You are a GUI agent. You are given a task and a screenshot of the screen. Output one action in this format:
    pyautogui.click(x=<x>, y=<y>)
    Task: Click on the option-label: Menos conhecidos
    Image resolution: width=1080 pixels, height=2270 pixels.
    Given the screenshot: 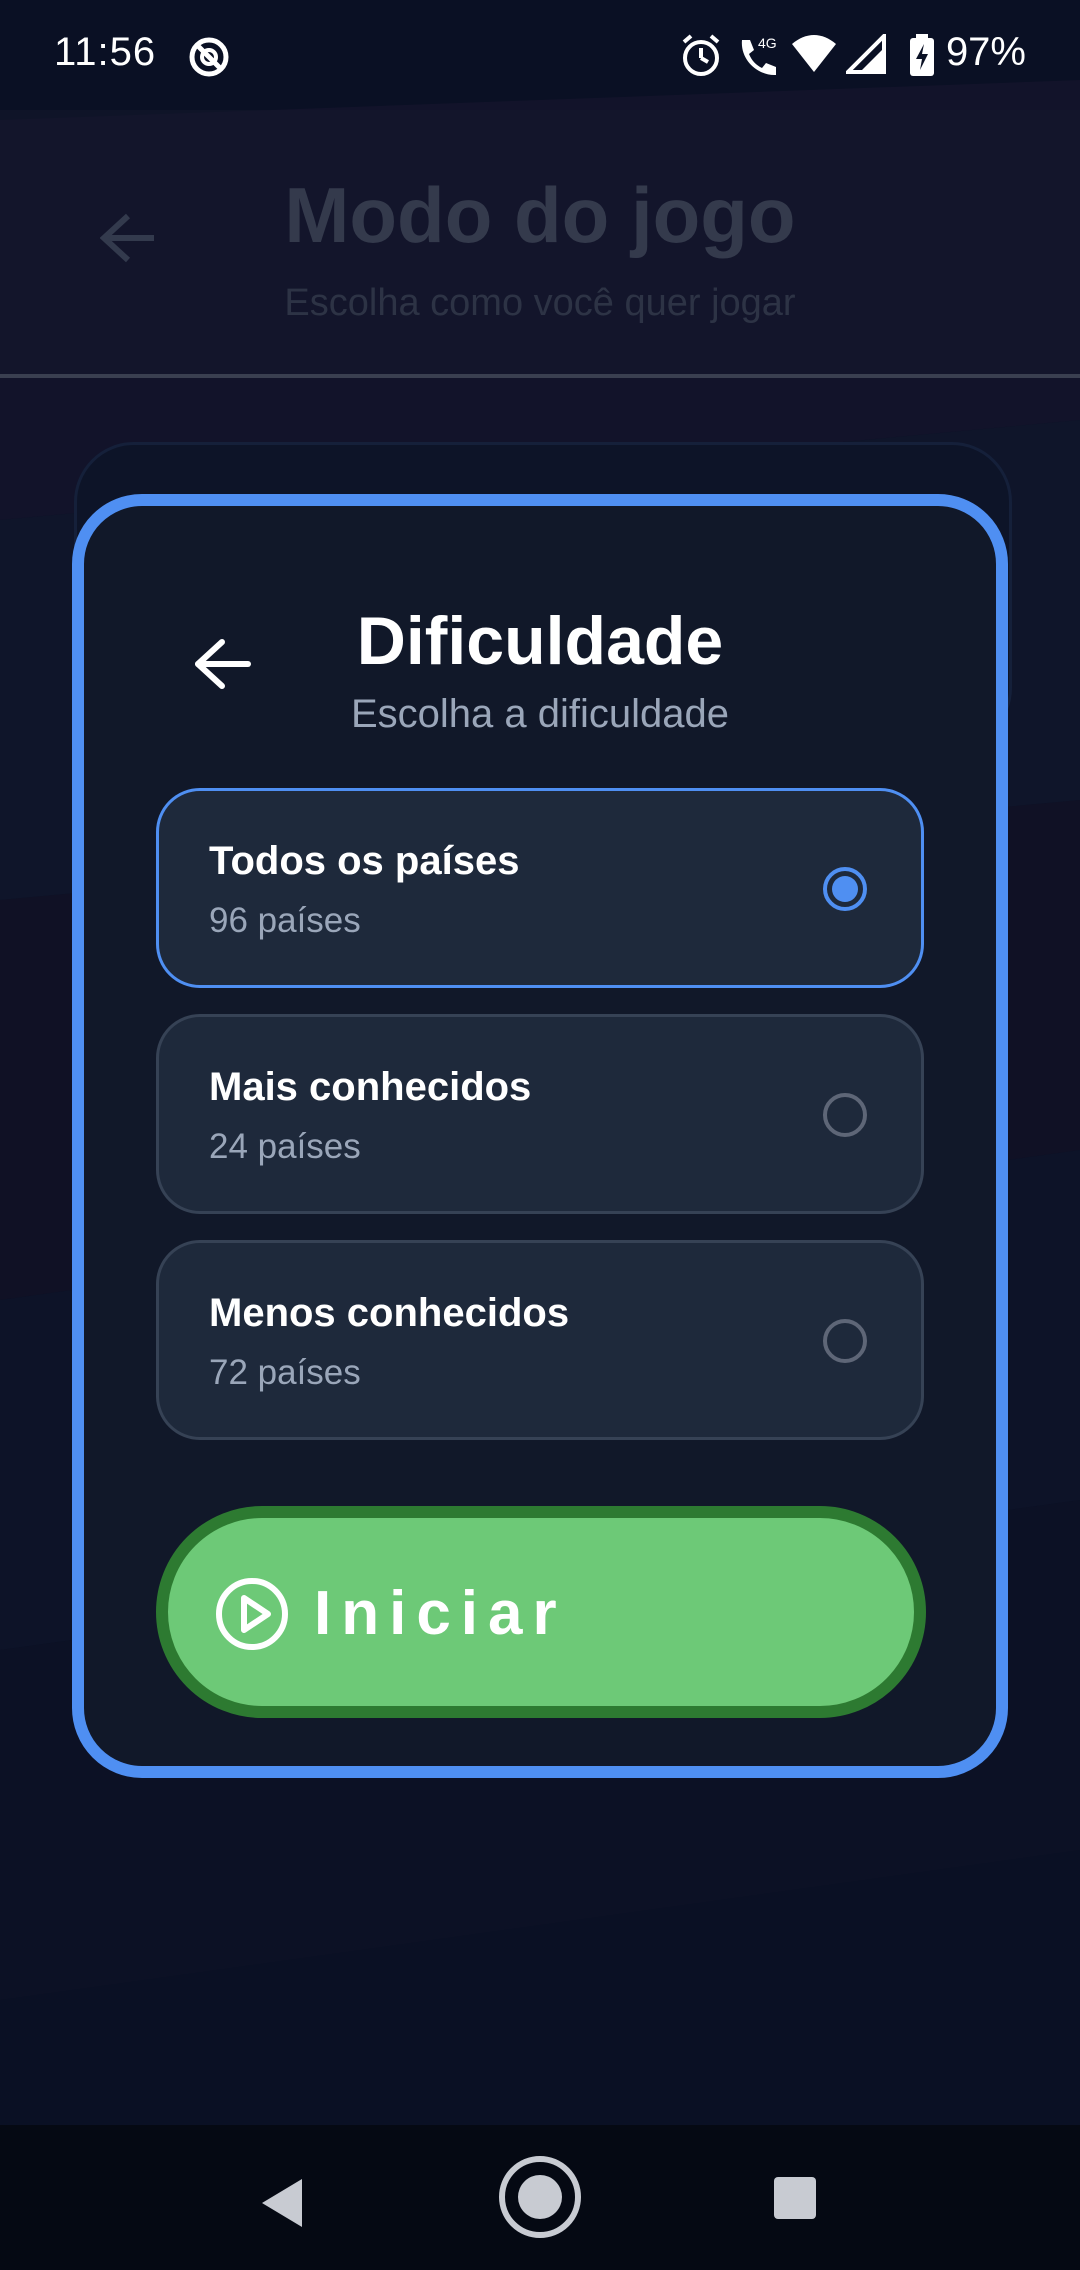 What is the action you would take?
    pyautogui.click(x=389, y=1313)
    